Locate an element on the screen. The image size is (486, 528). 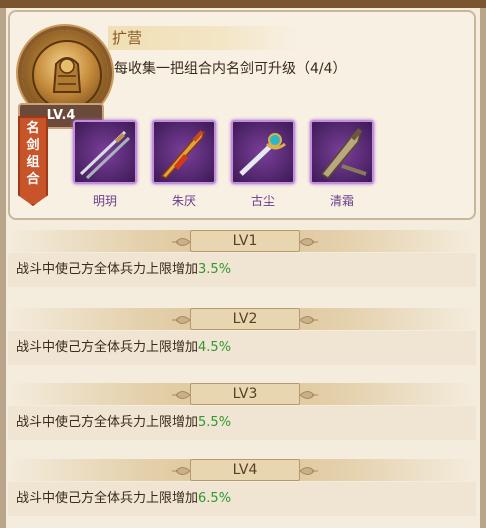
level-label-4: LV4 is located at coordinates (245, 470).